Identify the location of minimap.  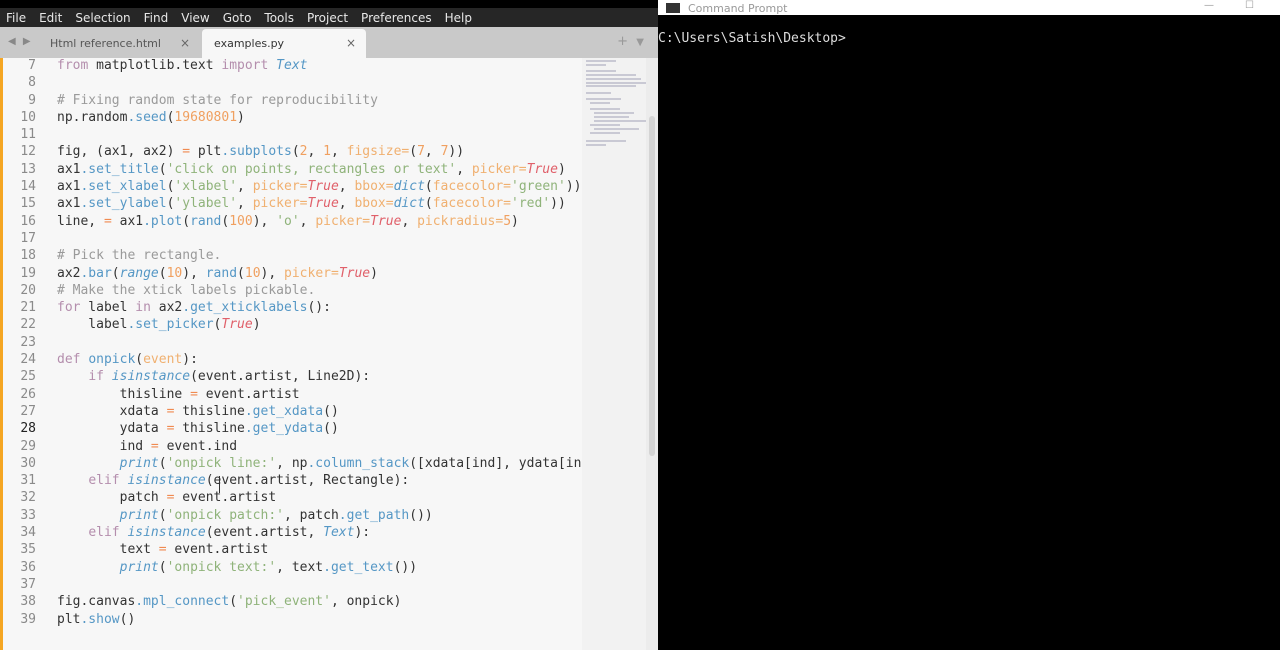
(618, 354).